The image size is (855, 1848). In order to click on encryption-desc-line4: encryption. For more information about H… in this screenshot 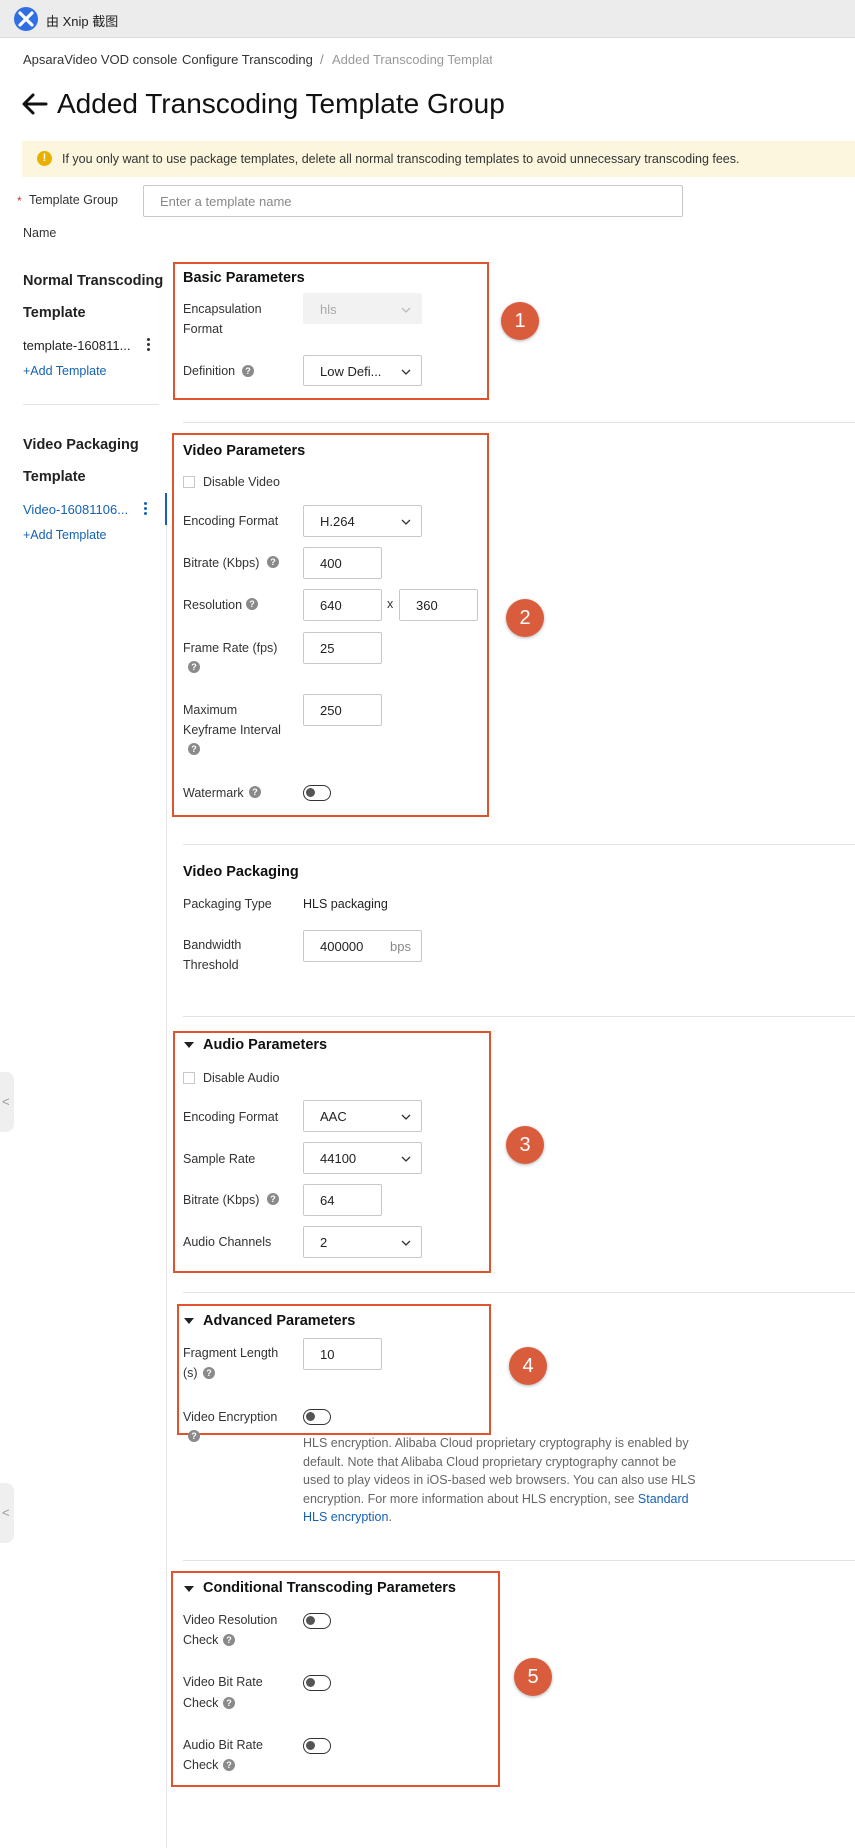, I will do `click(470, 1498)`.